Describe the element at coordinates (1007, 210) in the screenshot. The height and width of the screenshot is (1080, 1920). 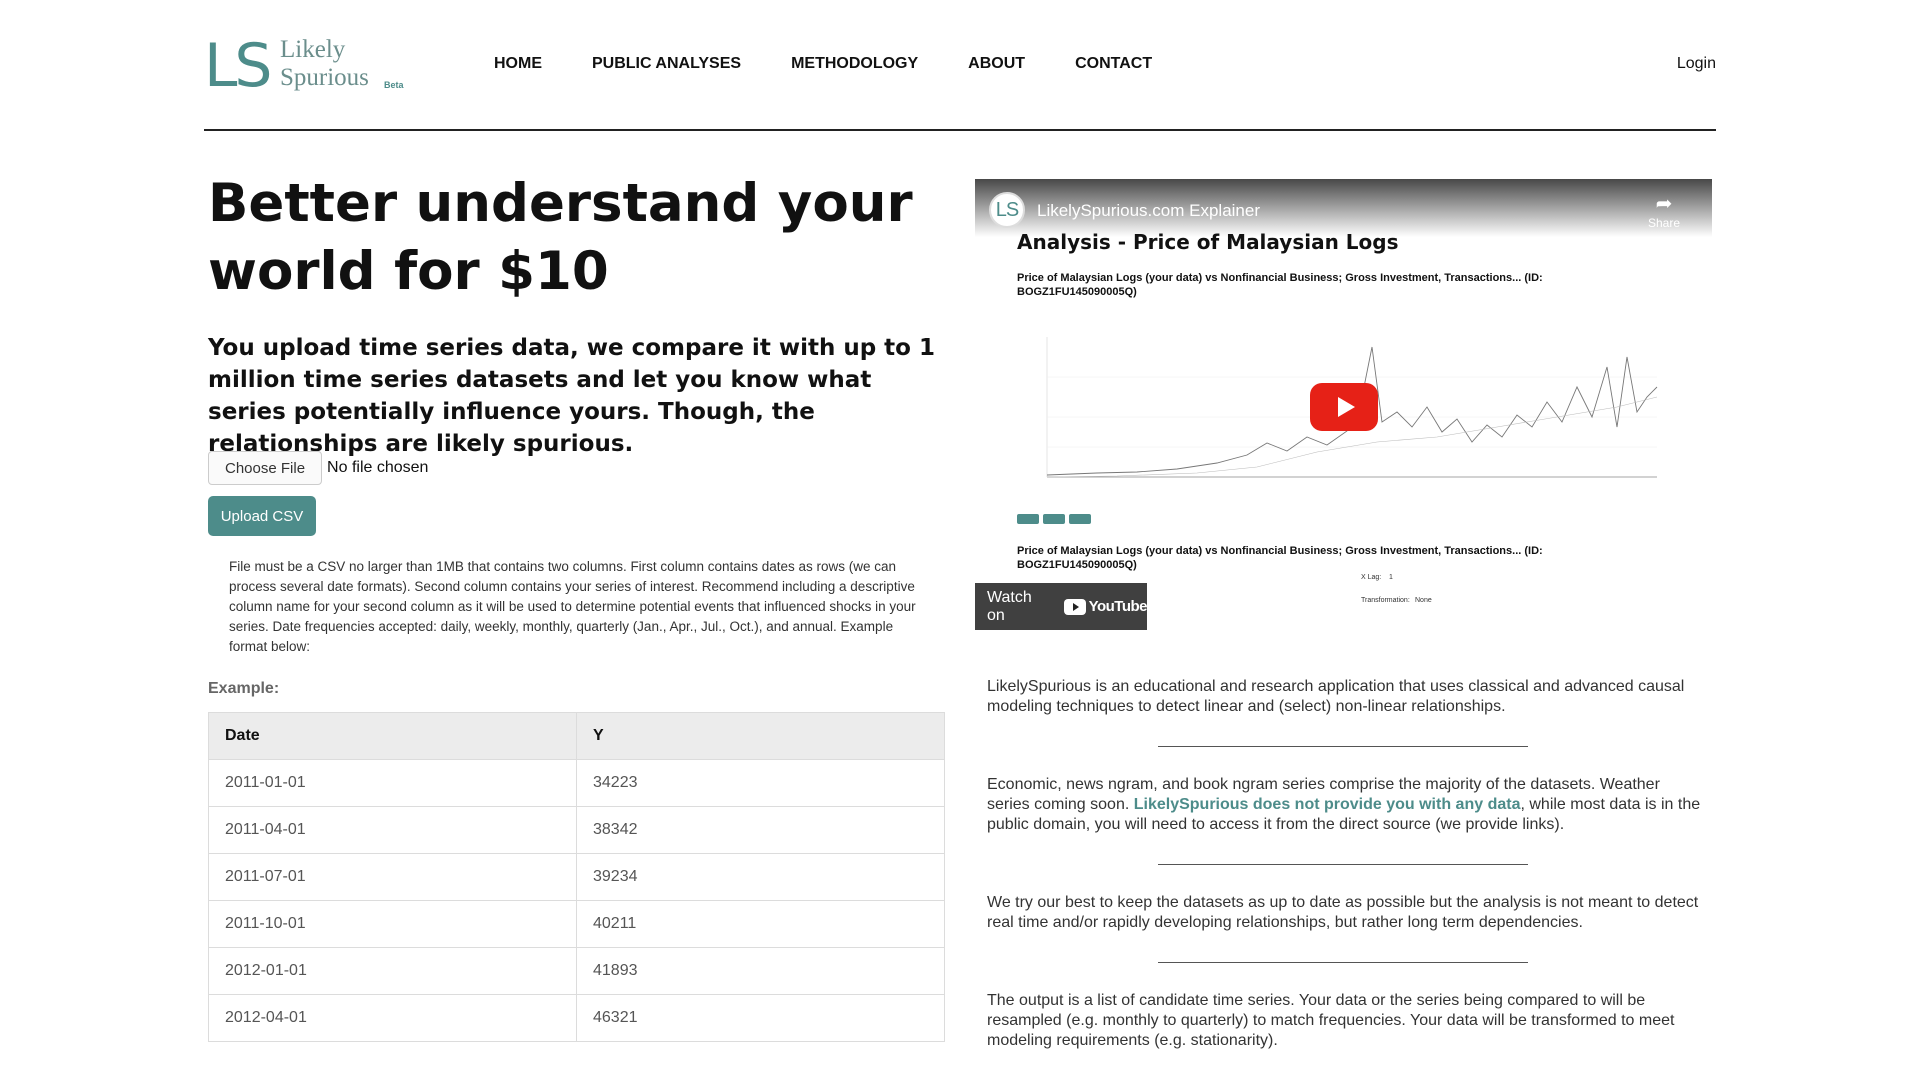
I see `channel-avatar: LS` at that location.